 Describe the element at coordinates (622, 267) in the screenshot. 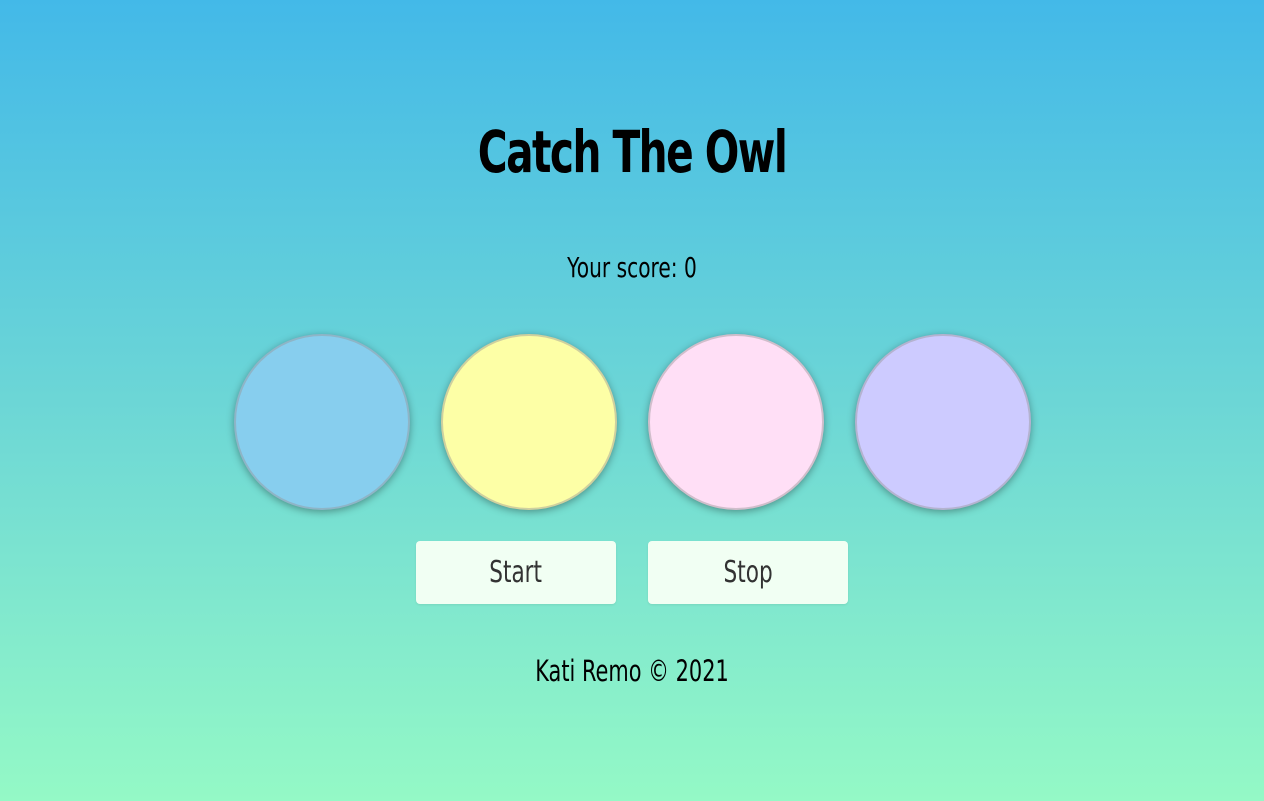

I see `score-label: Your score:` at that location.